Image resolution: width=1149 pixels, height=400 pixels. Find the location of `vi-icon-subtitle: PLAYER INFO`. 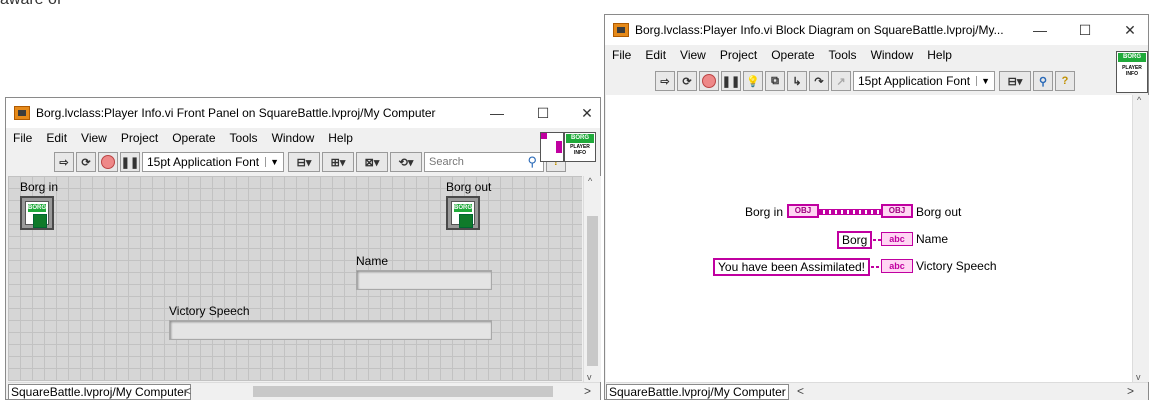

vi-icon-subtitle: PLAYER INFO is located at coordinates (1132, 71).